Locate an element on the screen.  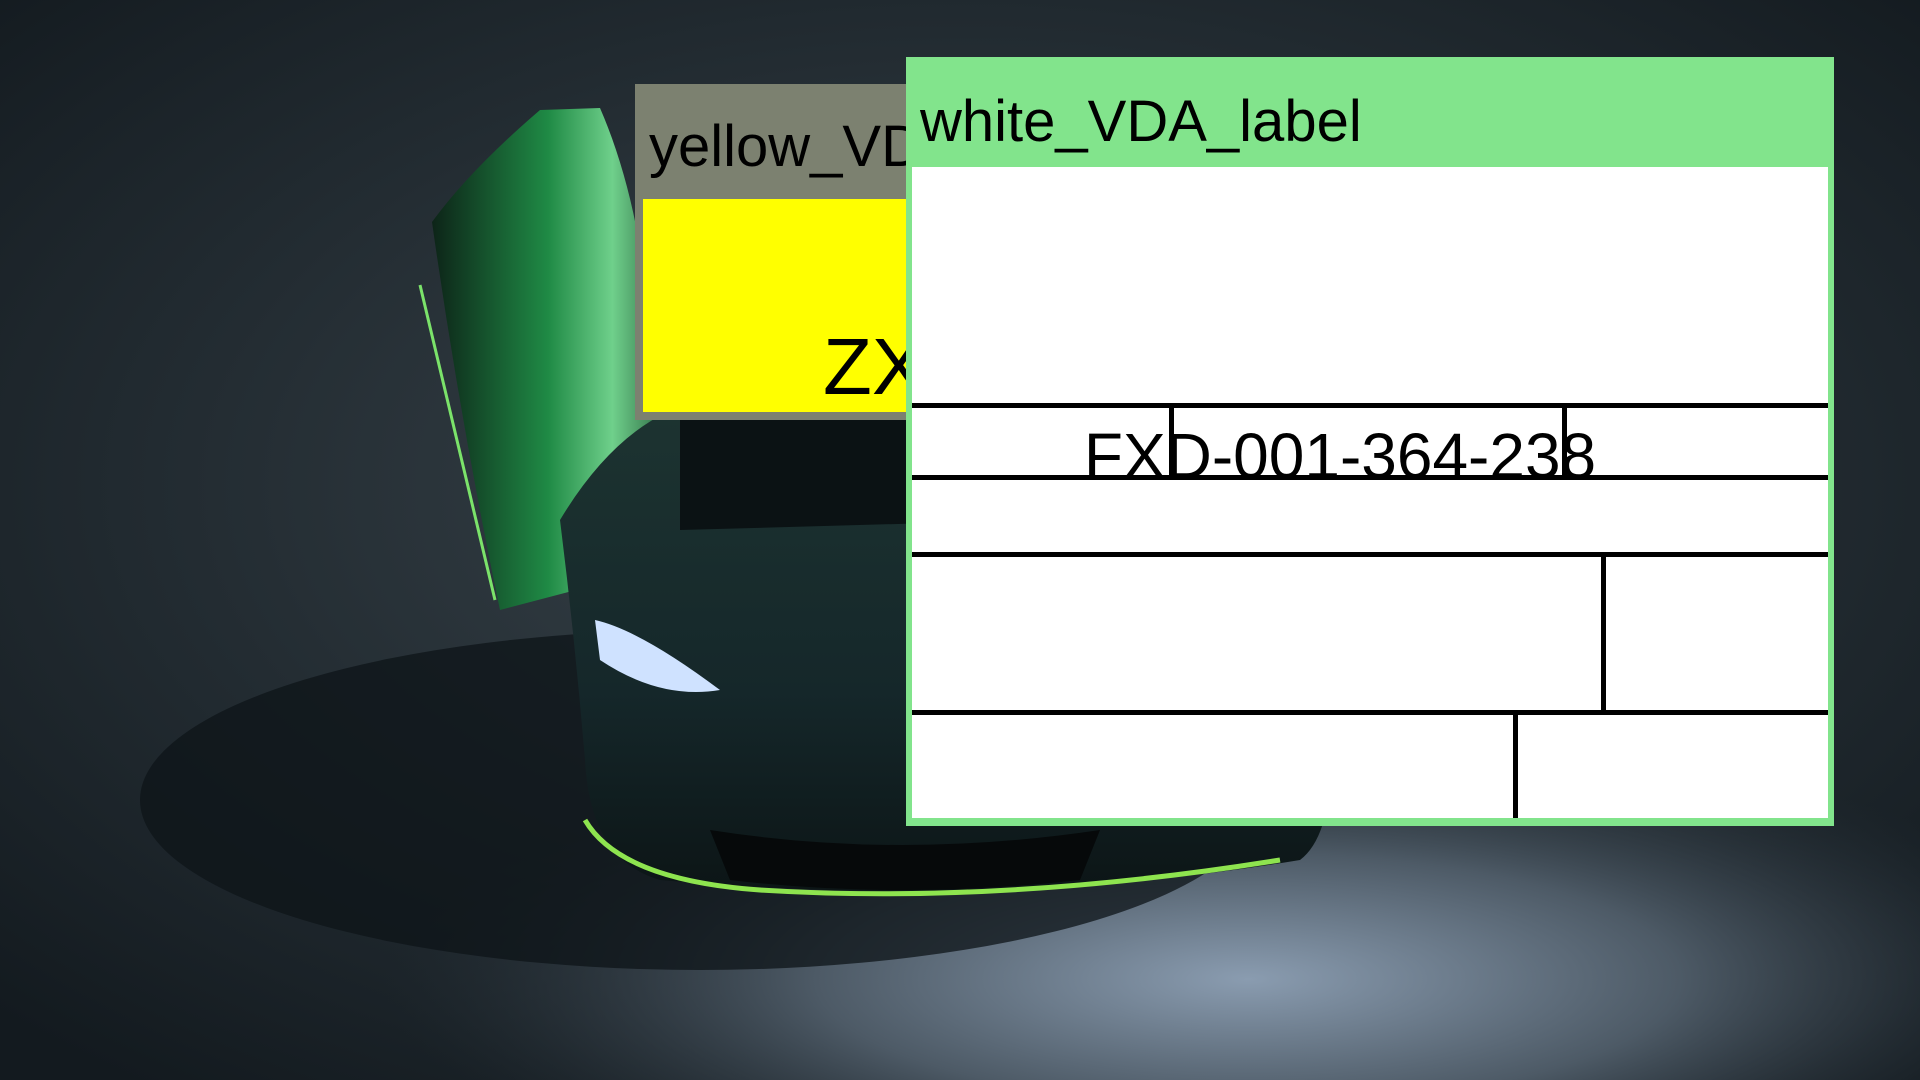
panel-title: white_VDA_label is located at coordinates (1141, 121).